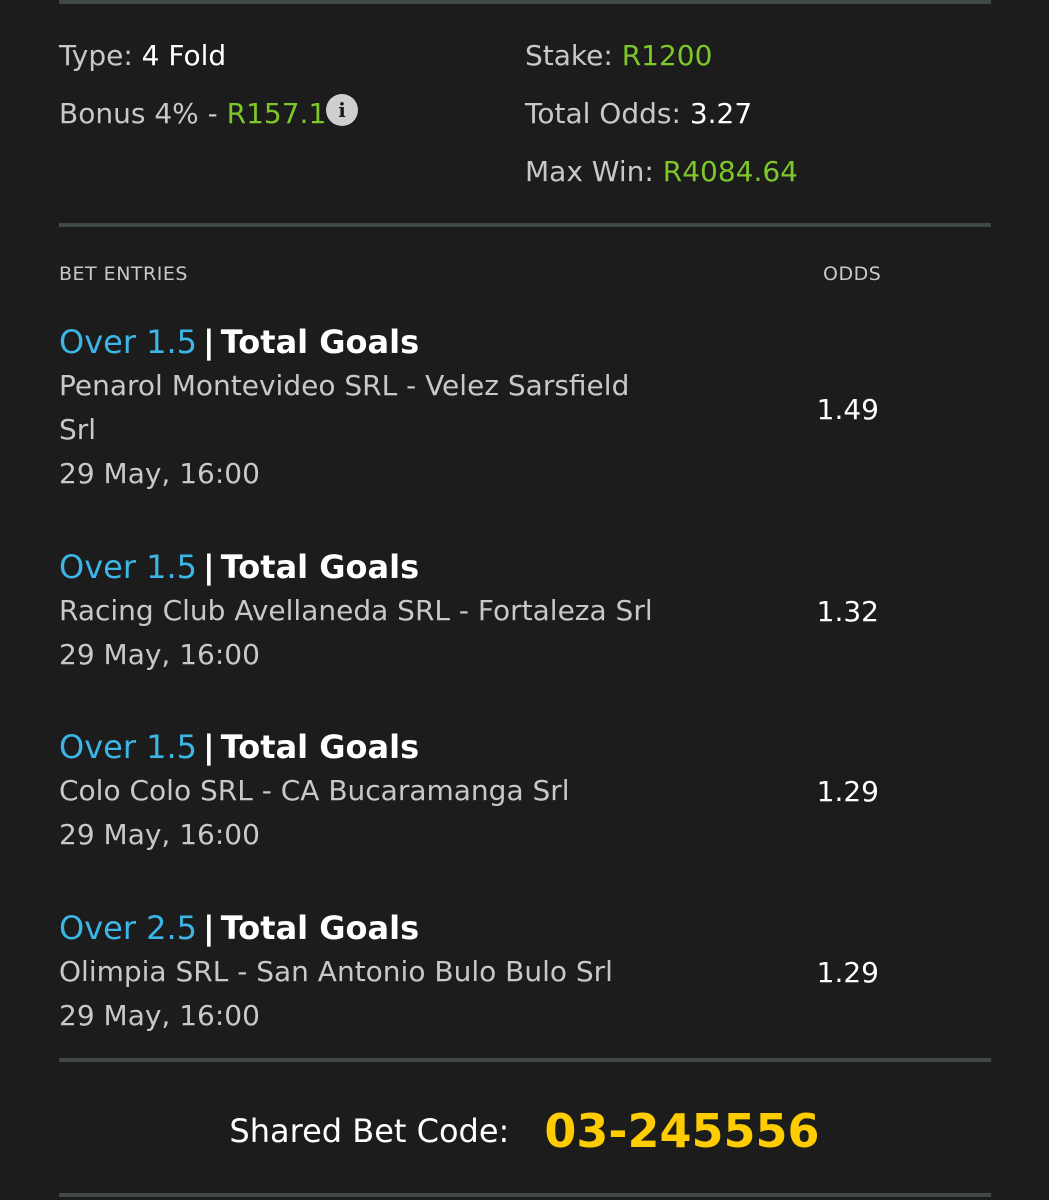 Image resolution: width=1049 pixels, height=1200 pixels. I want to click on entry-teams: Colo Colo SRL - CA Bucaramanga Srl, so click(314, 790).